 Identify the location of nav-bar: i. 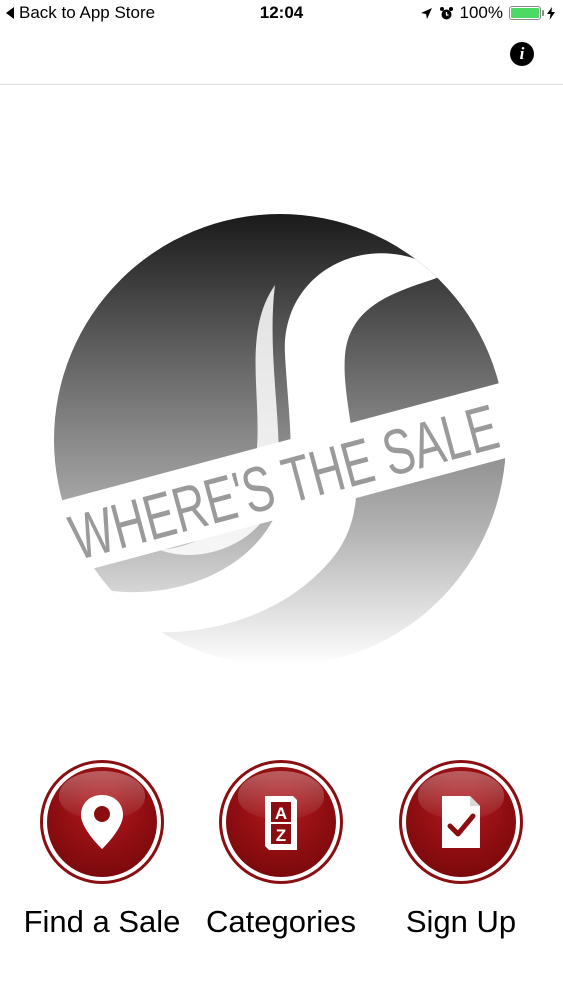
(281, 55).